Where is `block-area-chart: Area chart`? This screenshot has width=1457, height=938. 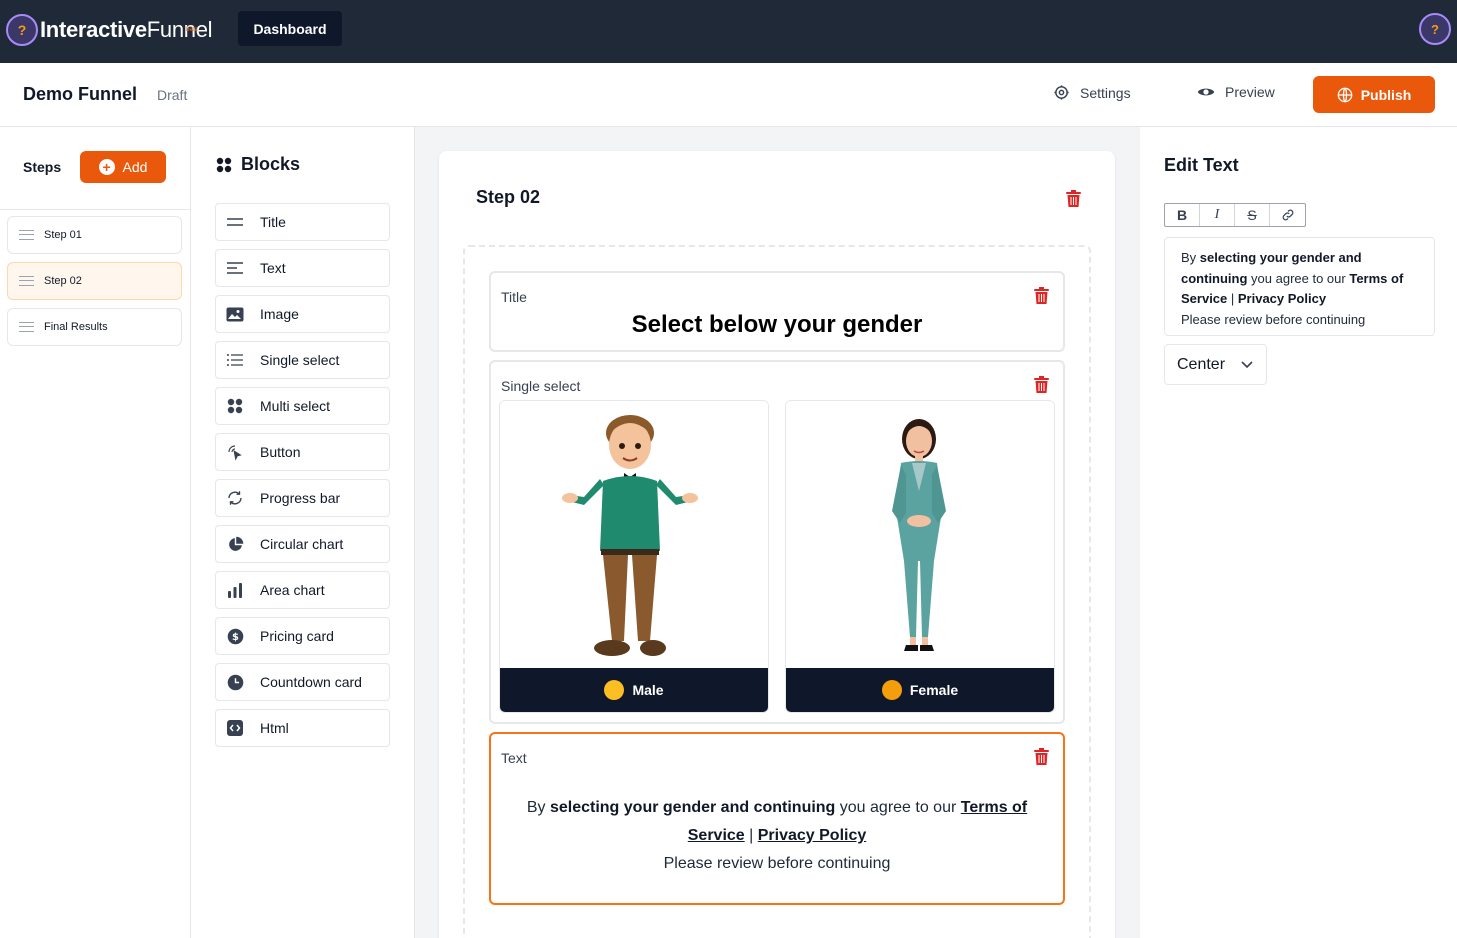
block-area-chart: Area chart is located at coordinates (302, 590).